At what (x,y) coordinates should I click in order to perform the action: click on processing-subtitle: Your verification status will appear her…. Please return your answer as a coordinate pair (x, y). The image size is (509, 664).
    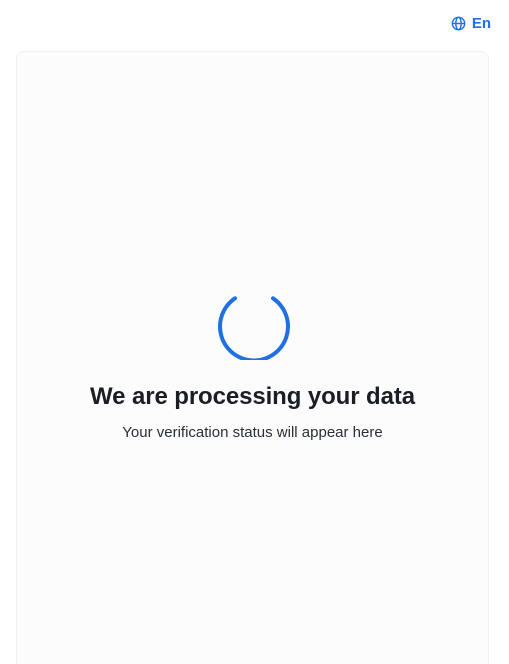
    Looking at the image, I should click on (252, 432).